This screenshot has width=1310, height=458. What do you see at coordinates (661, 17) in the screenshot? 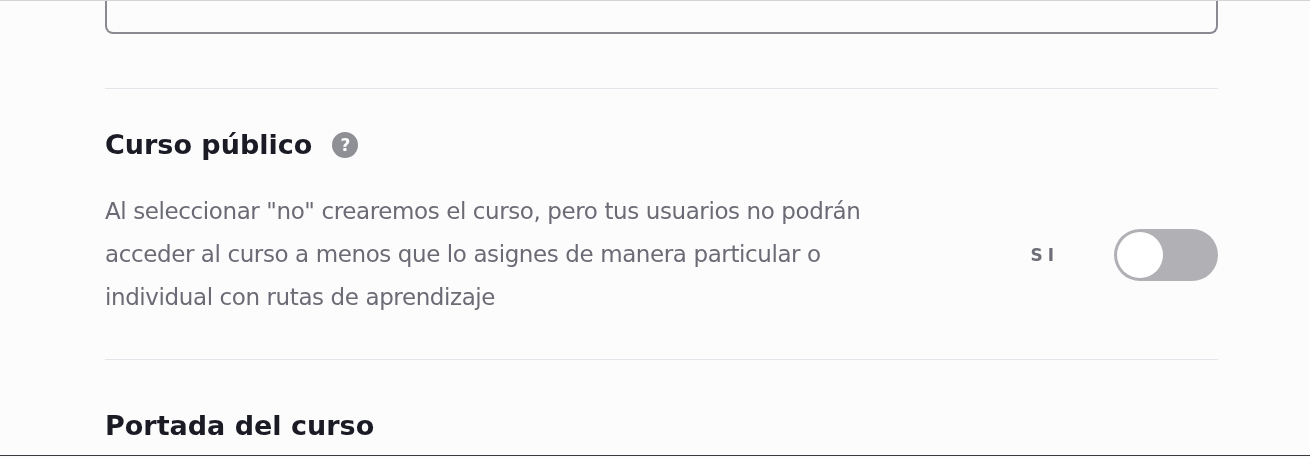
I see `text-area` at bounding box center [661, 17].